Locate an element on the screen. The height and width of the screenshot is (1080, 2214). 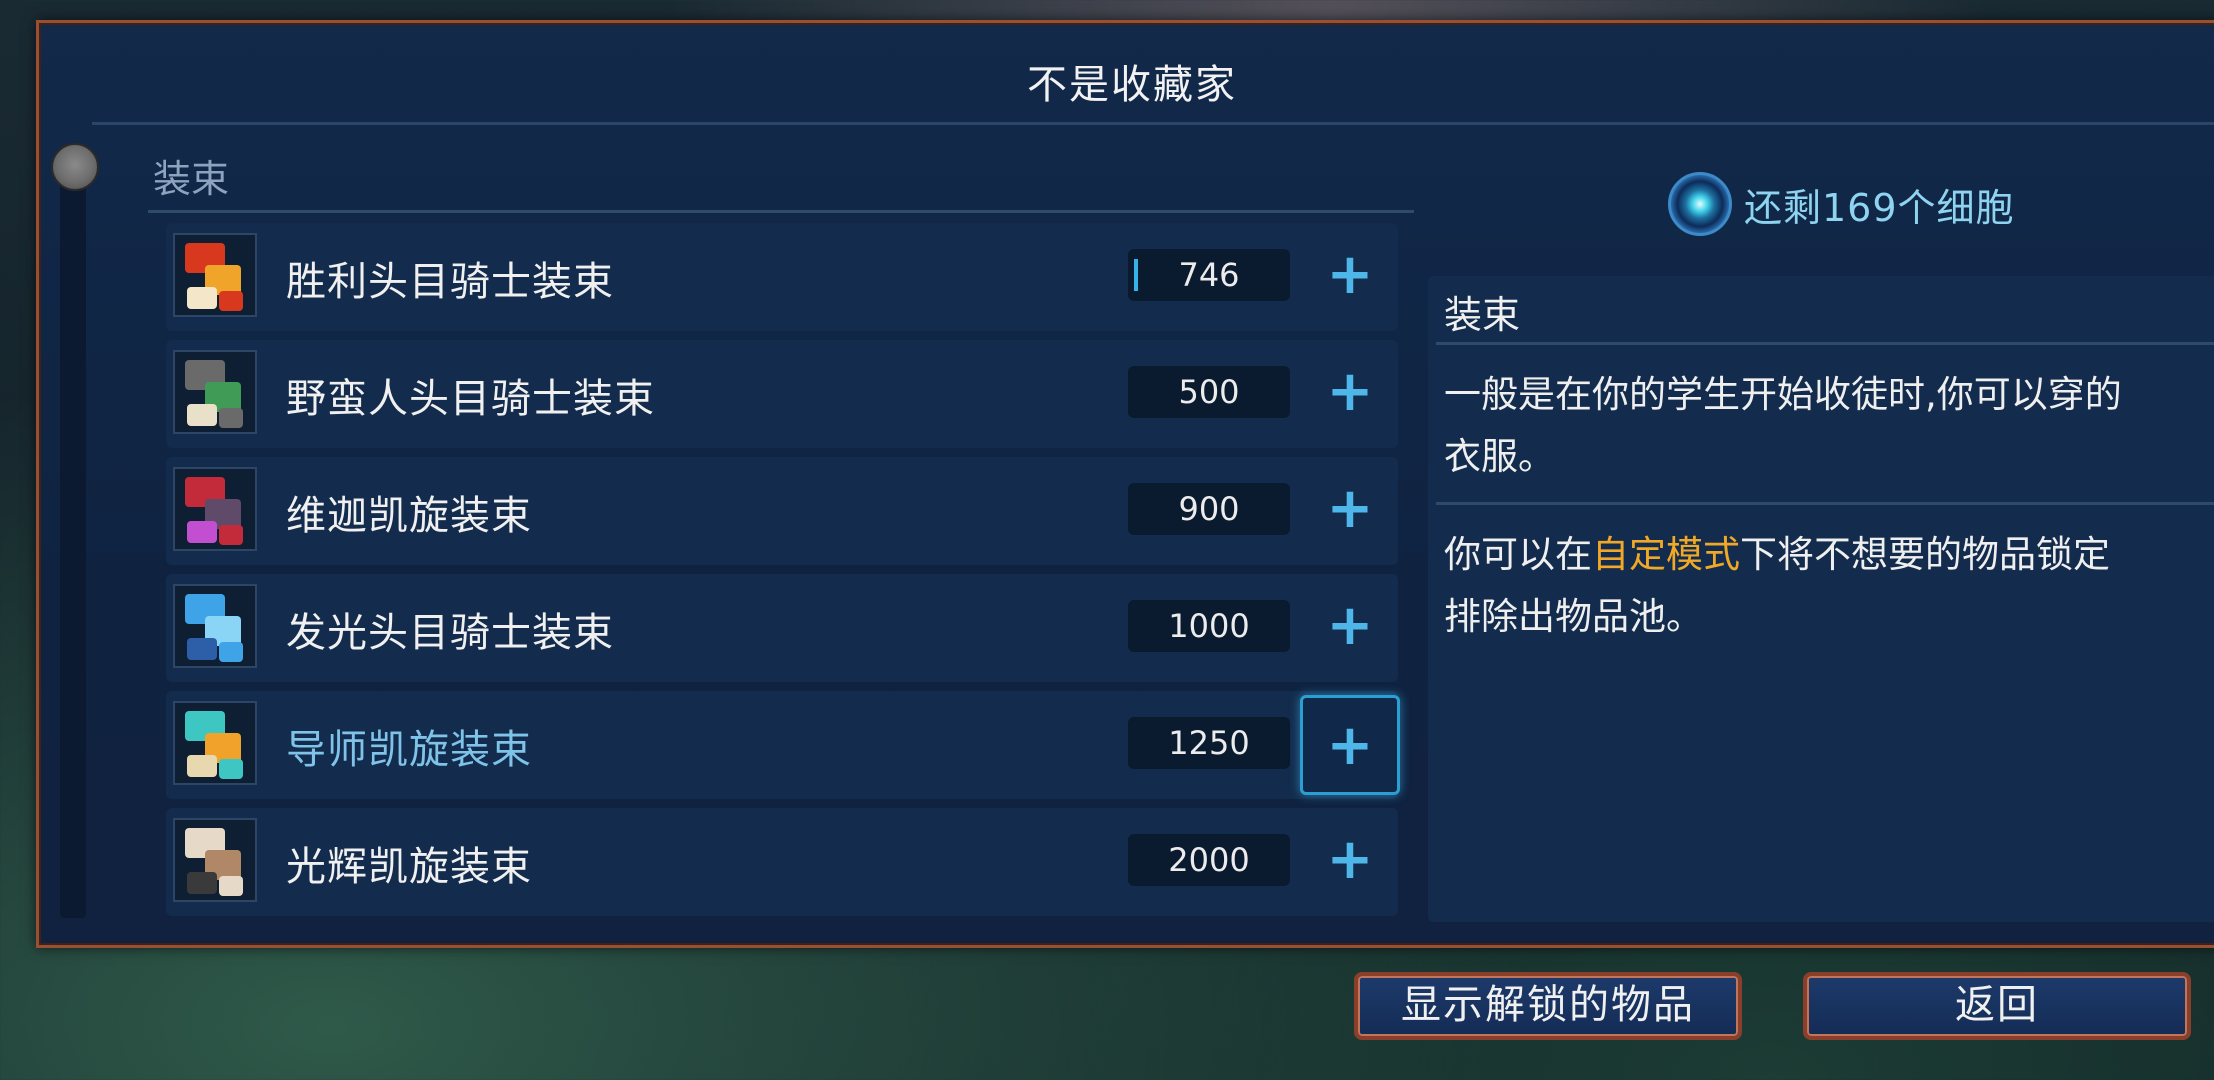
hint-text: 下将不想要的物品锁定 is located at coordinates (1925, 554).